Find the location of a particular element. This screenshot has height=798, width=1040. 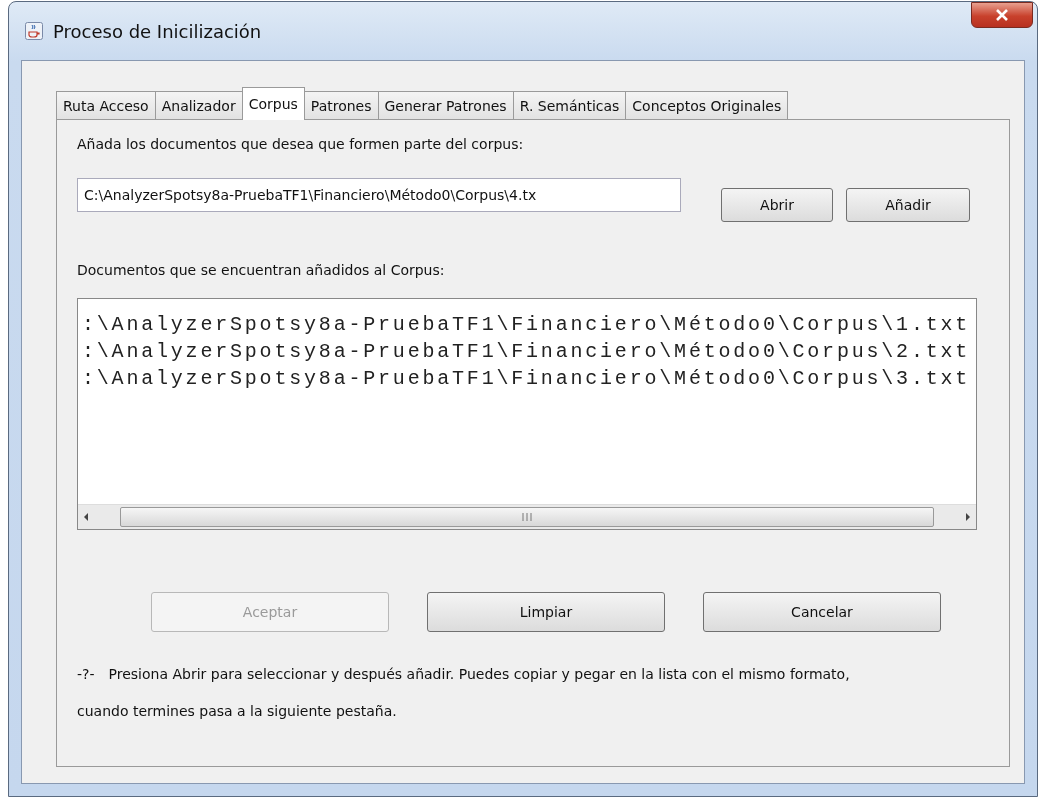

scroll-thumb is located at coordinates (527, 517).